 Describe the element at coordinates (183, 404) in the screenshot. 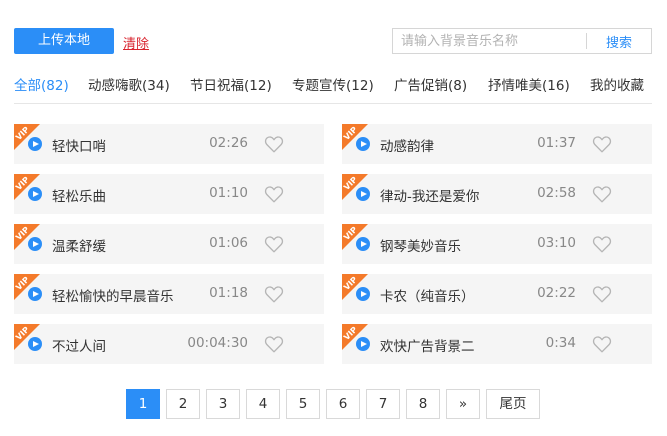

I see `page-2-button: 2` at that location.